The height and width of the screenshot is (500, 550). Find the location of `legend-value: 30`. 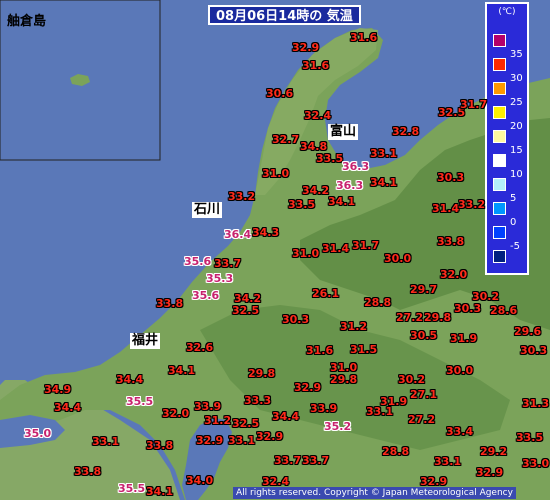

legend-value: 30 is located at coordinates (516, 78).